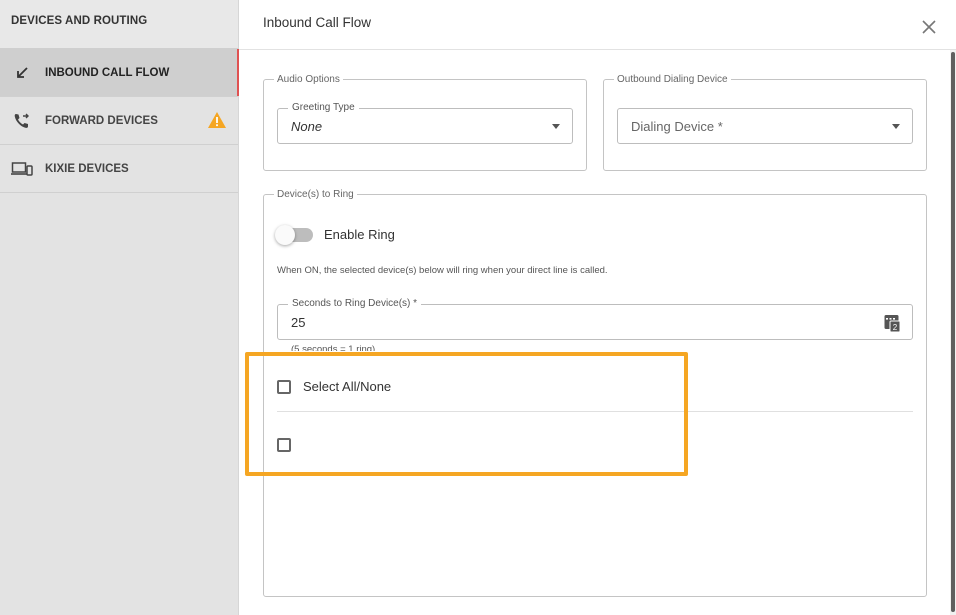 The height and width of the screenshot is (615, 956). I want to click on seconds-to-ring-value: 25, so click(298, 322).